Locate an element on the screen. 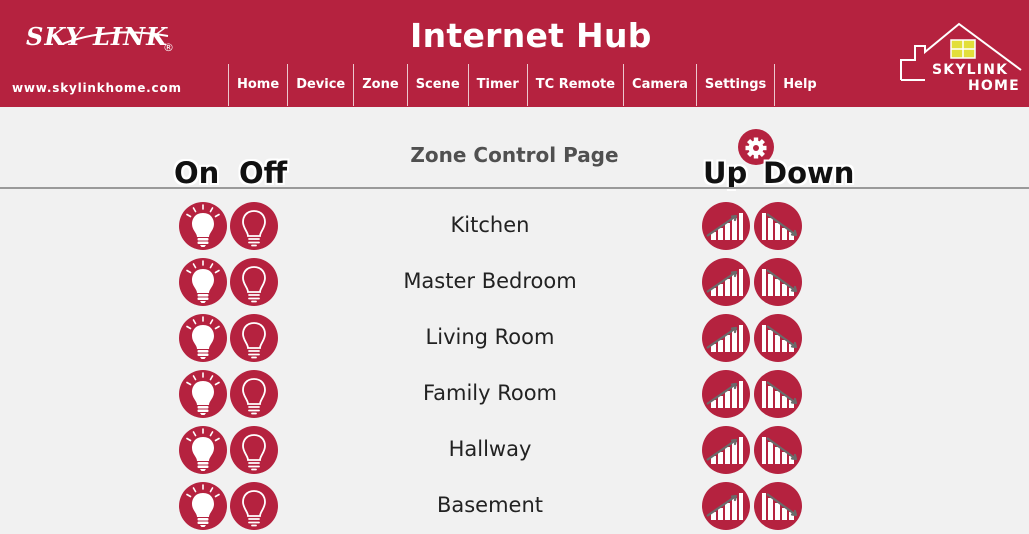 This screenshot has height=534, width=1029. nav-timer: Timer is located at coordinates (497, 85).